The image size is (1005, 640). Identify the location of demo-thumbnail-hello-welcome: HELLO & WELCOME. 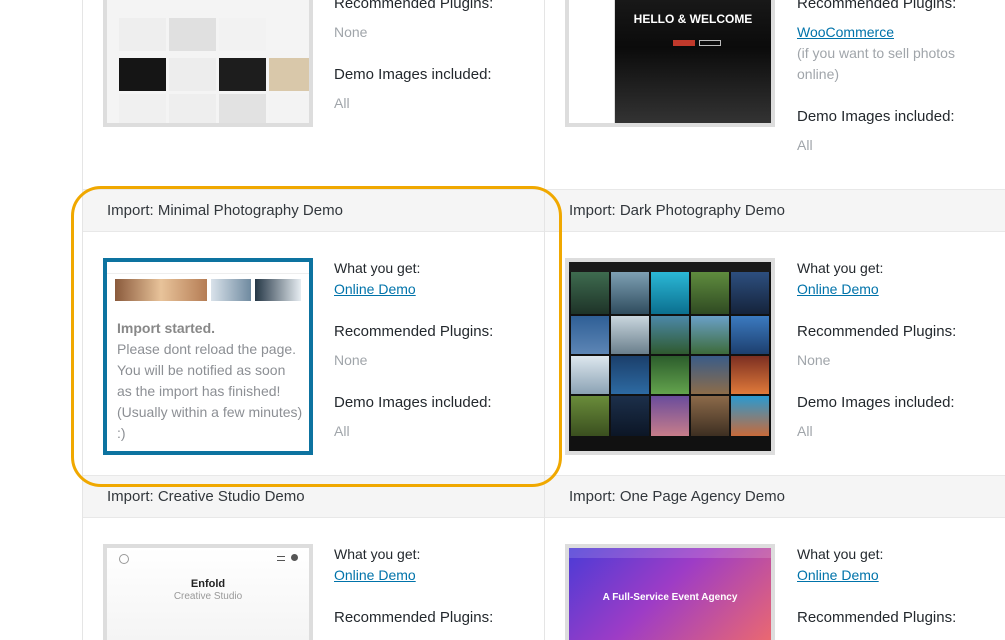
(670, 63).